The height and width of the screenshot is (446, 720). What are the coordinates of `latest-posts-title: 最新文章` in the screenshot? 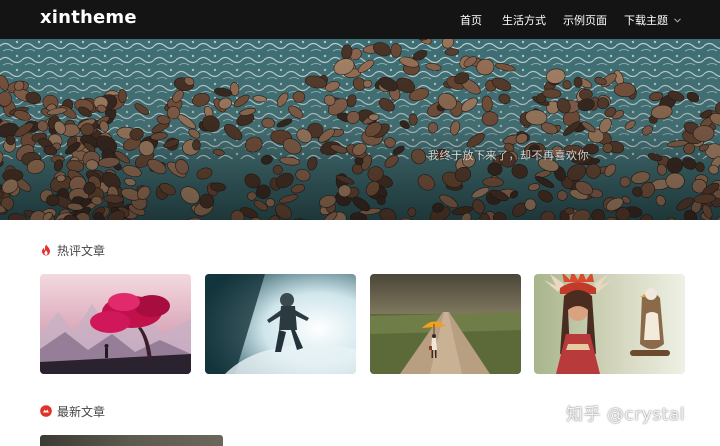 It's located at (81, 411).